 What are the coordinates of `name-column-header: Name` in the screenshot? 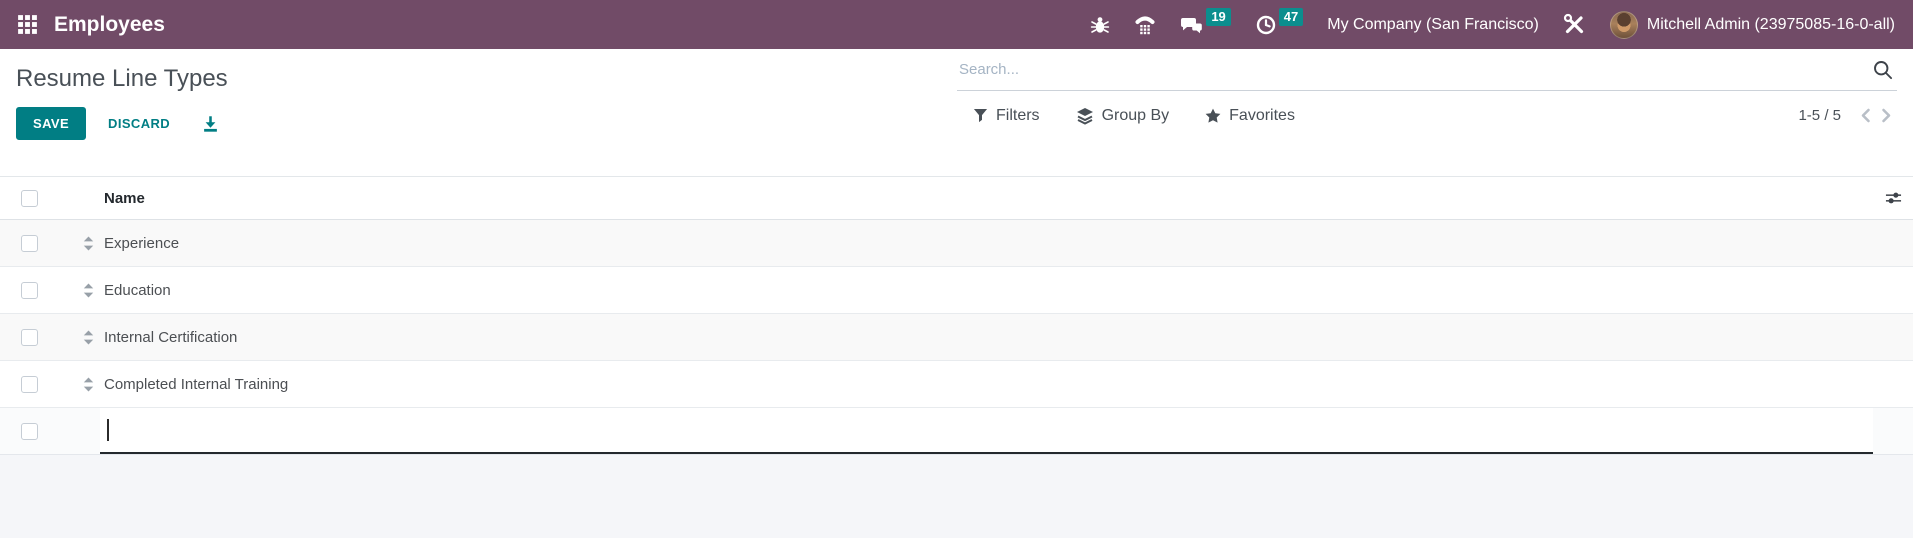 It's located at (974, 198).